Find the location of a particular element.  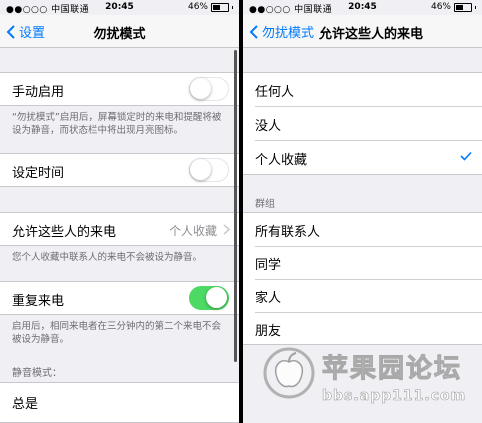

groups-section-header: 群组 is located at coordinates (265, 204).